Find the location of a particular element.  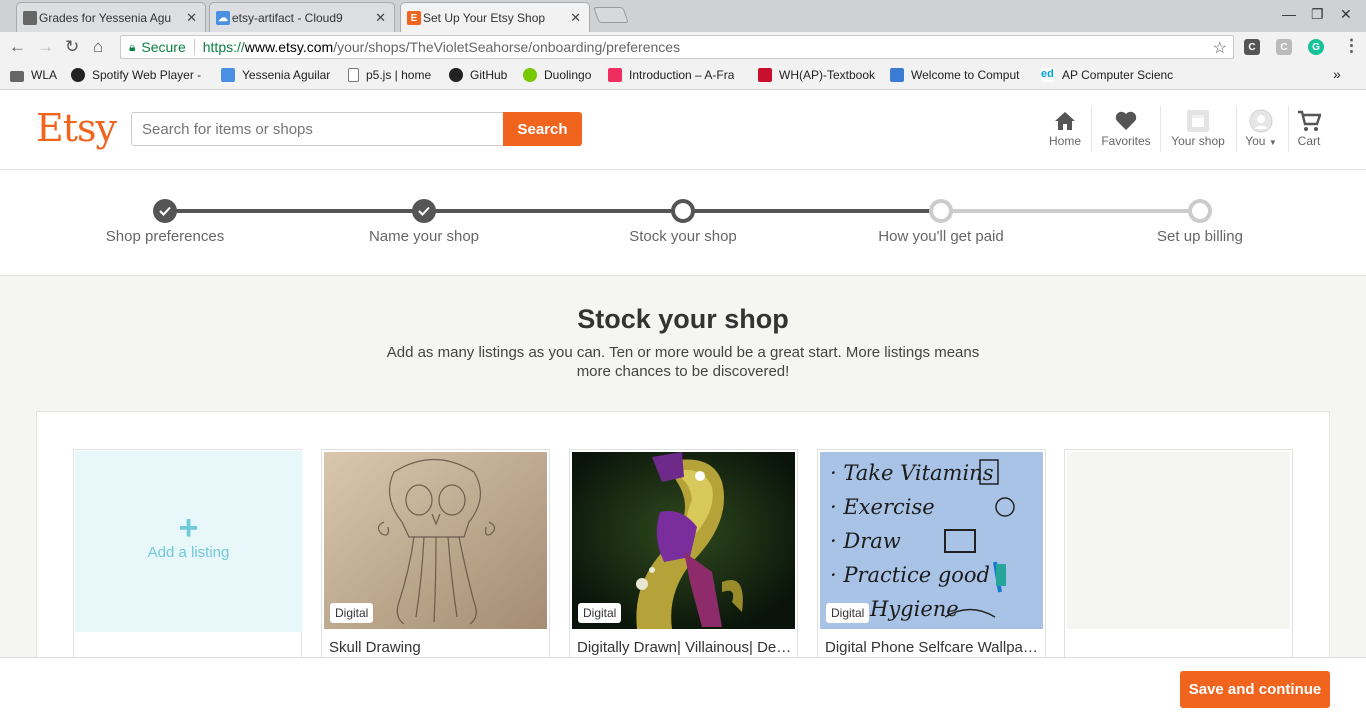

step-label: Stock your shop is located at coordinates (683, 236).